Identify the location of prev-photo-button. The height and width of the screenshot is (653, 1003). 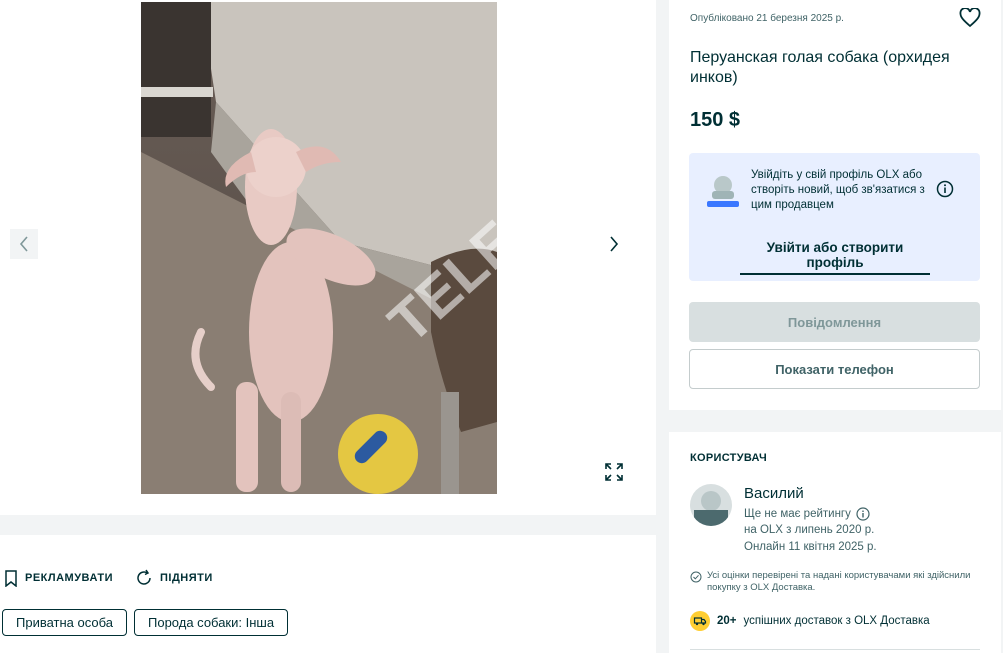
(24, 244).